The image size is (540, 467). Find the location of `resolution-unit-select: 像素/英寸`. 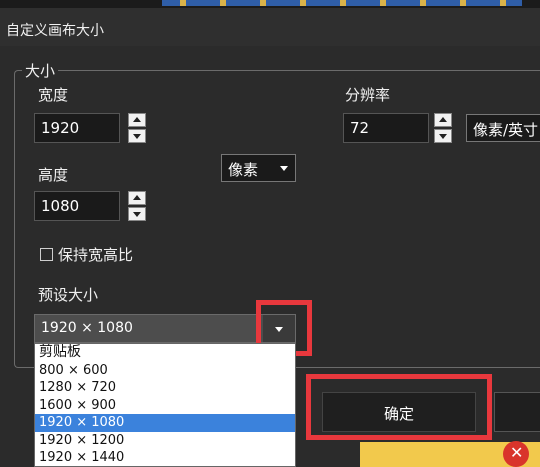

resolution-unit-select: 像素/英寸 is located at coordinates (503, 128).